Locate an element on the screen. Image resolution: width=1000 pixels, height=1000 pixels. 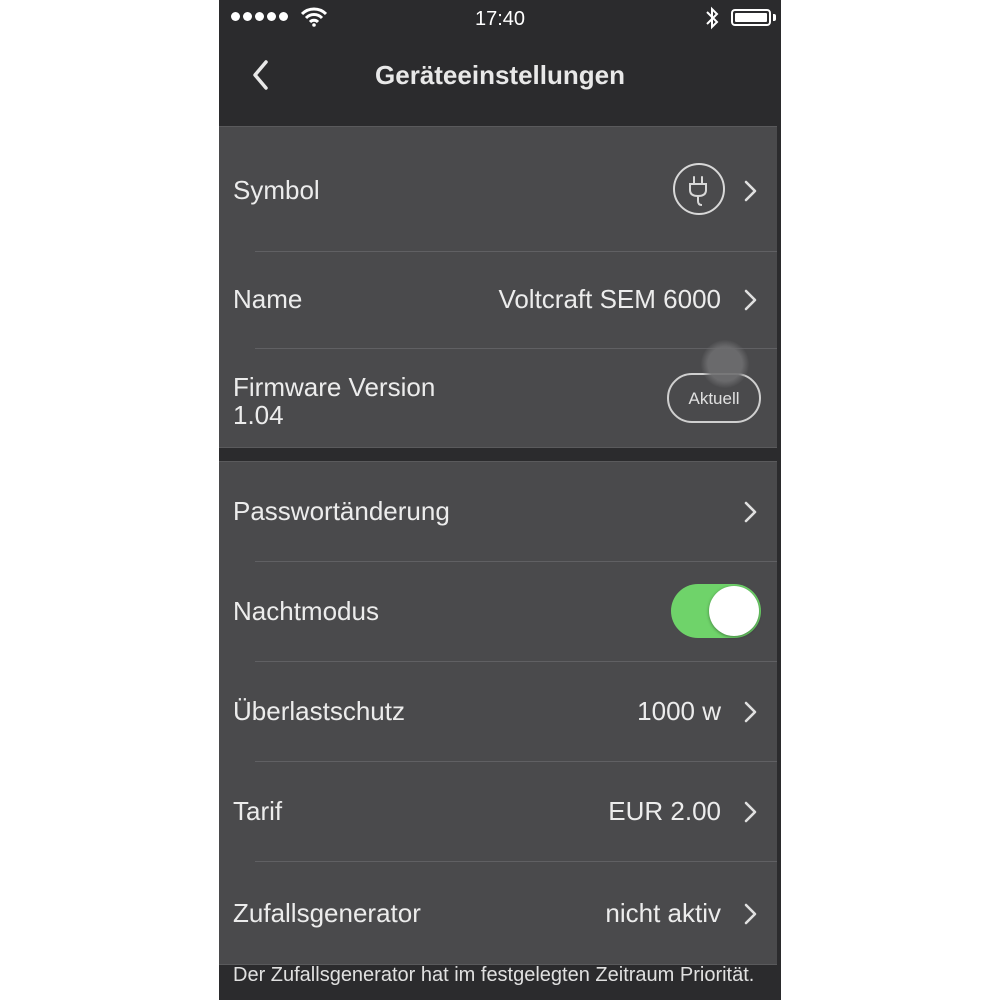
tariff-label: Tarif is located at coordinates (258, 811).